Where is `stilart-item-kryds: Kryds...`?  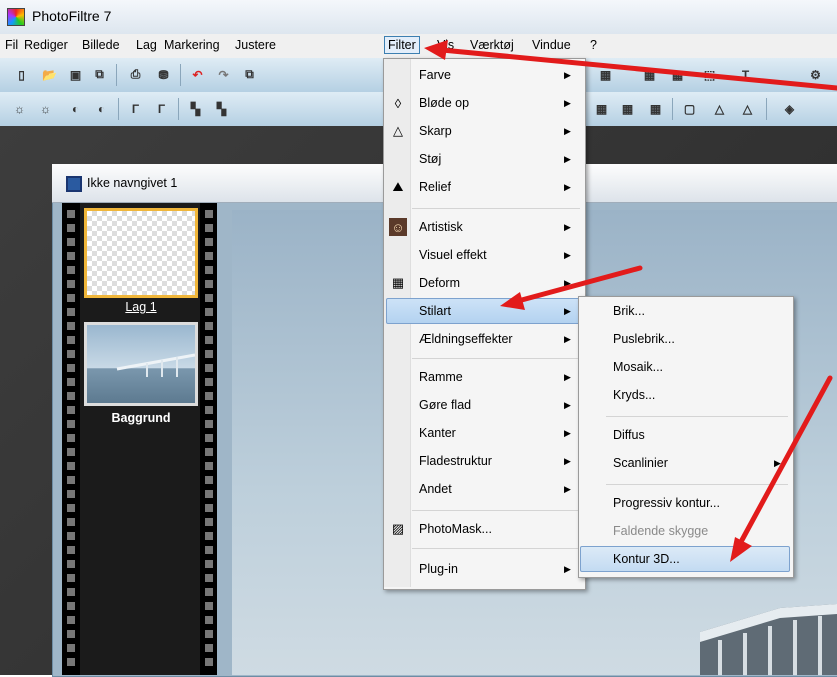
stilart-item-kryds: Kryds... is located at coordinates (634, 395).